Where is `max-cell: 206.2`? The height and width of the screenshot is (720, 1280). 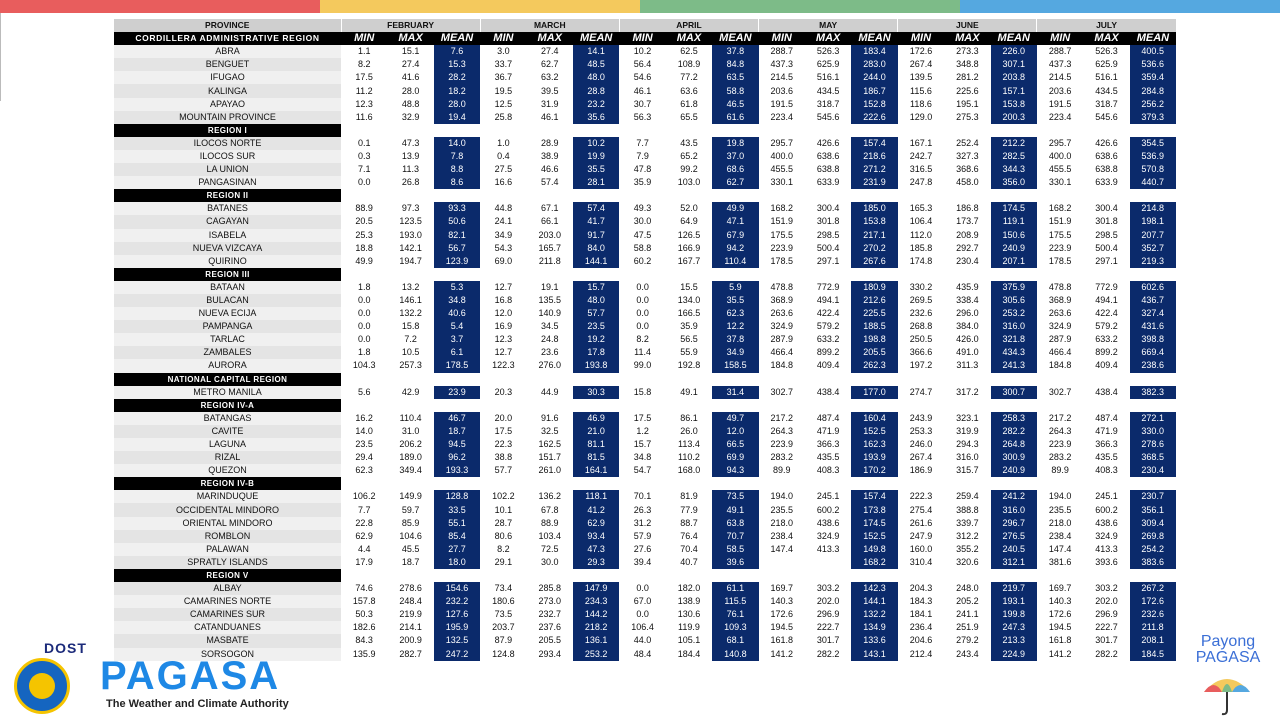
max-cell: 206.2 is located at coordinates (410, 444).